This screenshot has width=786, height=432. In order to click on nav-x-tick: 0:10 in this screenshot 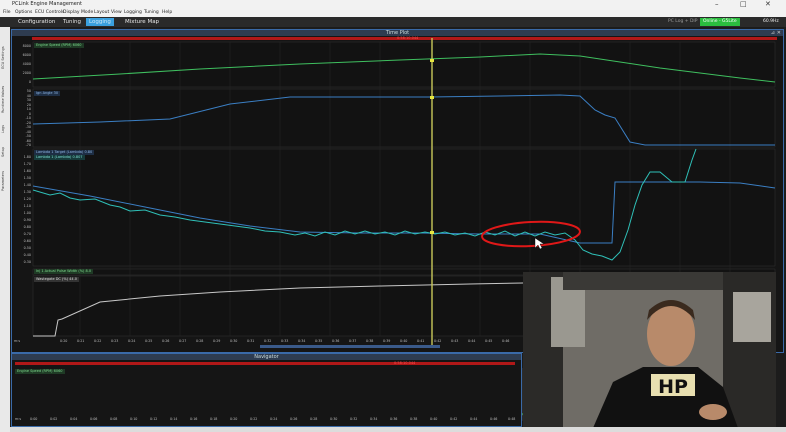, I will do `click(134, 419)`.